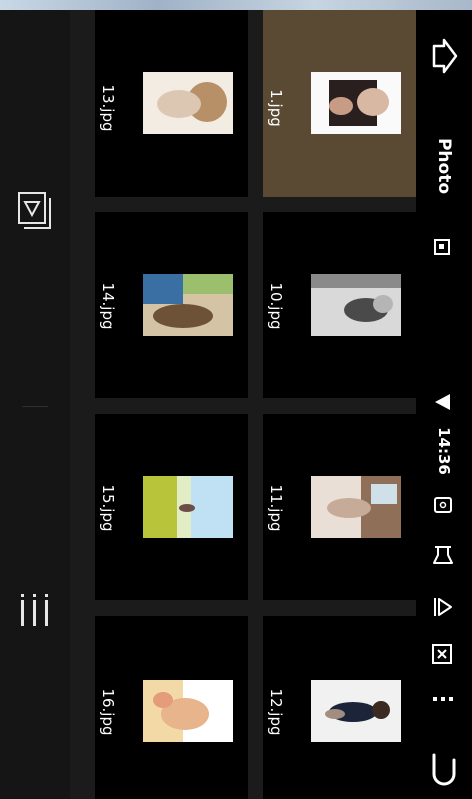 This screenshot has width=472, height=799. What do you see at coordinates (108, 712) in the screenshot?
I see `photo-filename: 16.jpg` at bounding box center [108, 712].